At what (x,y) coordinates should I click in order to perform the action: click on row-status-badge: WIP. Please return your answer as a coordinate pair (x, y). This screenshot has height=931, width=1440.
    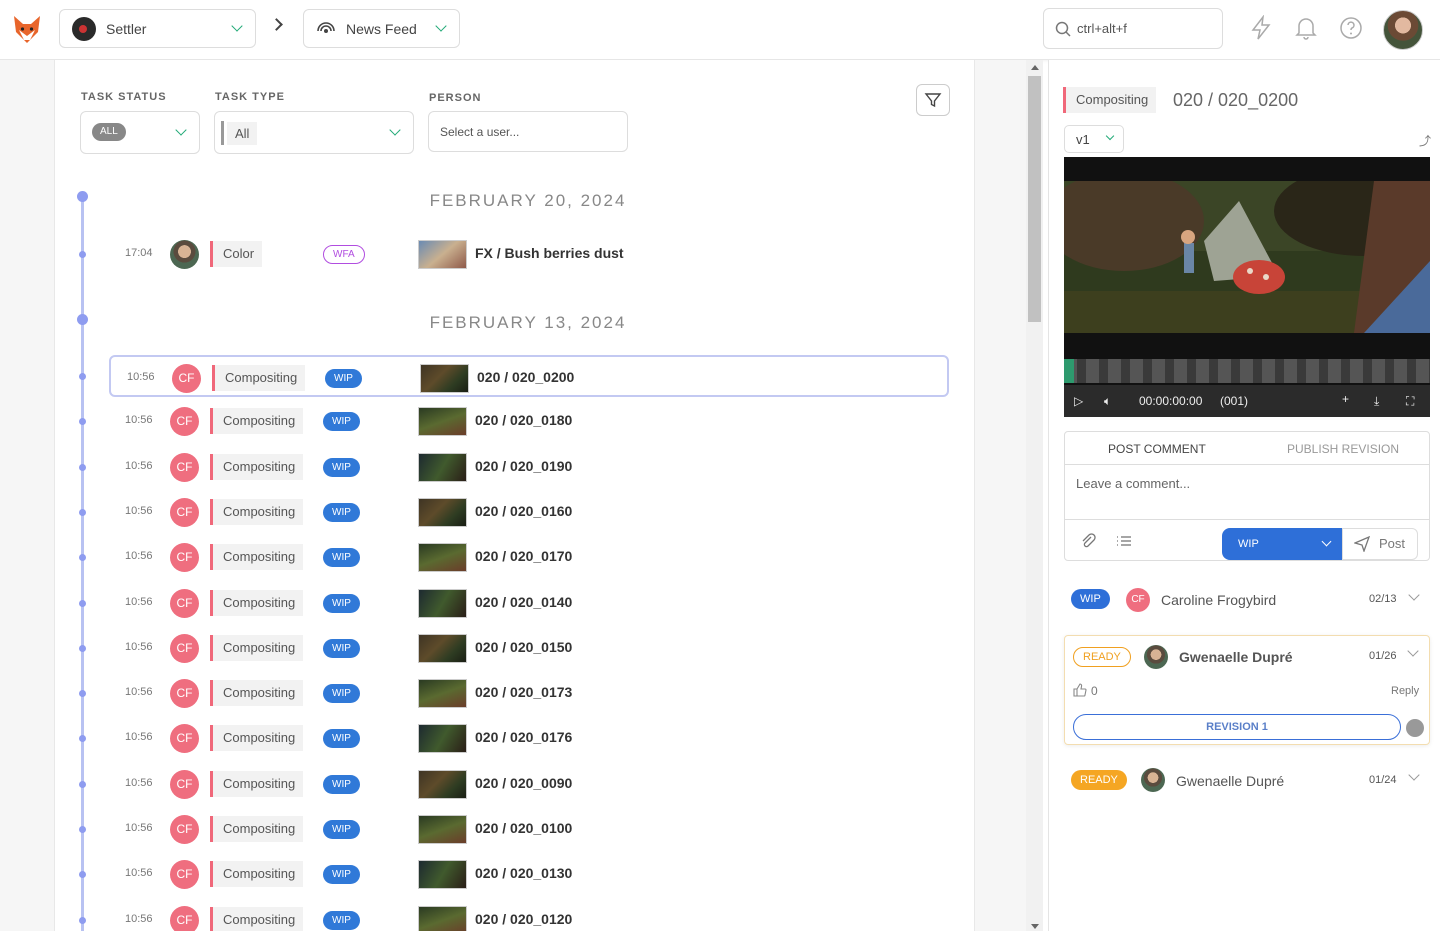
    Looking at the image, I should click on (341, 874).